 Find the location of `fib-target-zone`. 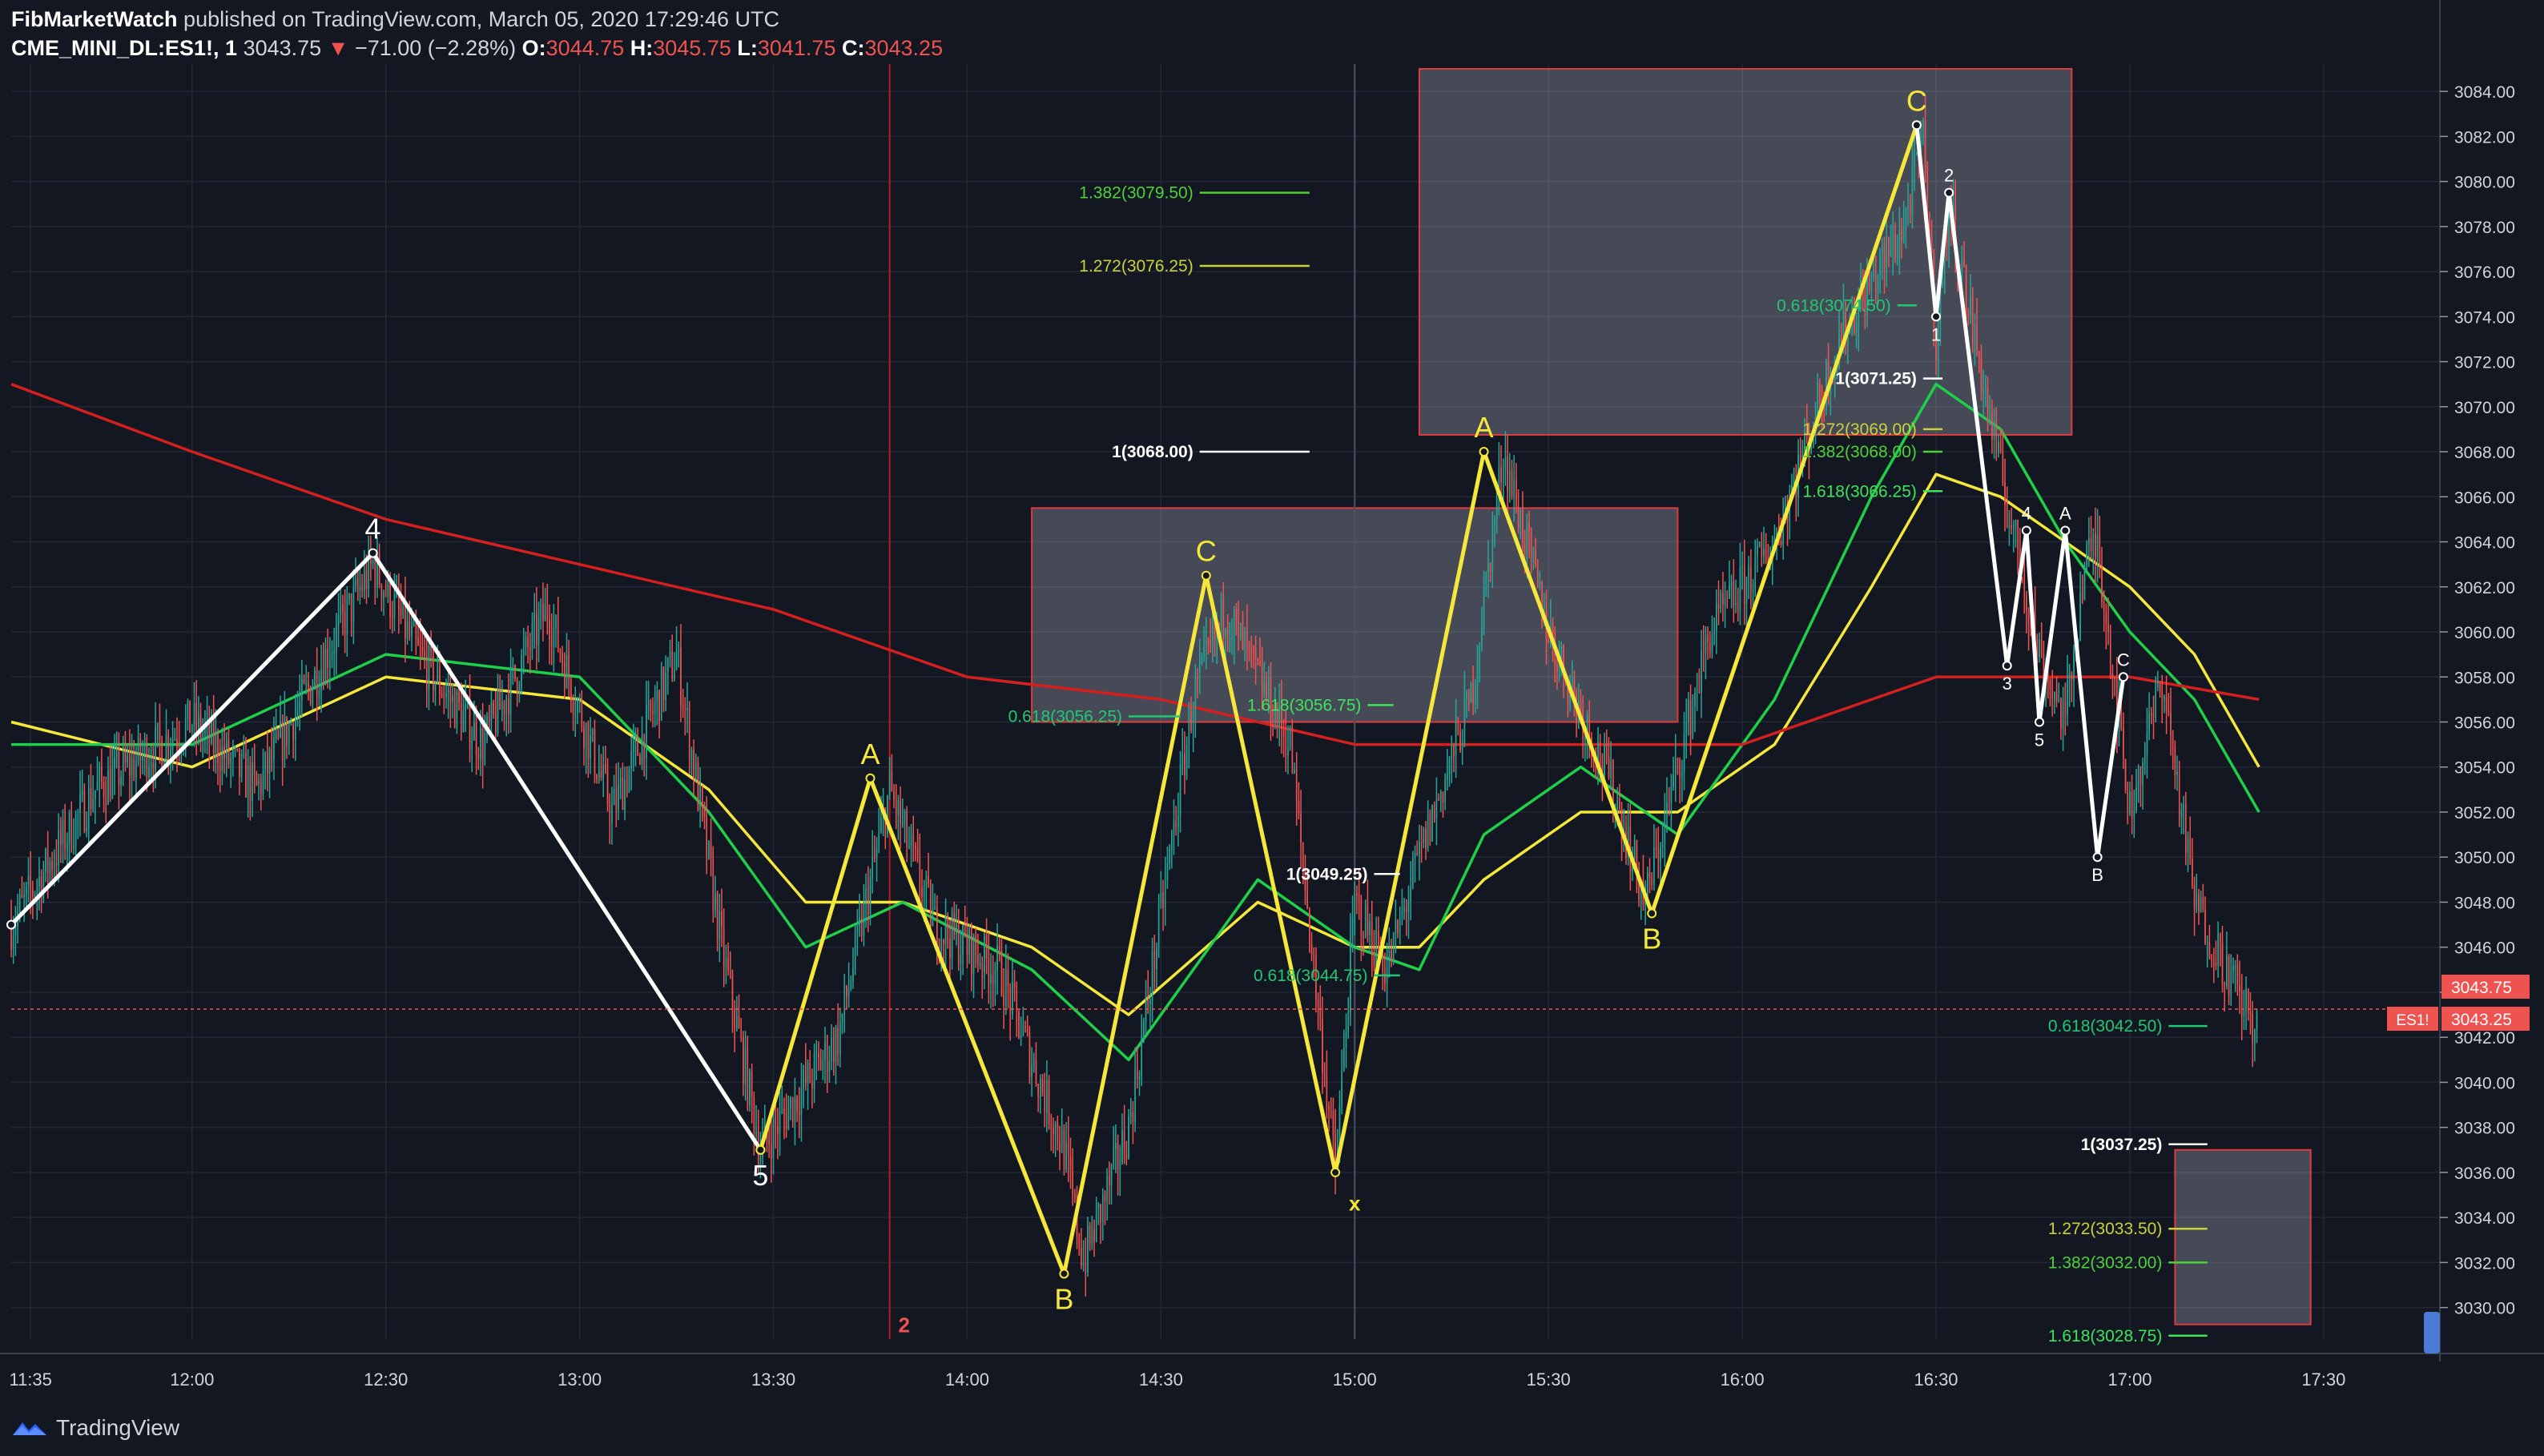

fib-target-zone is located at coordinates (2243, 1236).